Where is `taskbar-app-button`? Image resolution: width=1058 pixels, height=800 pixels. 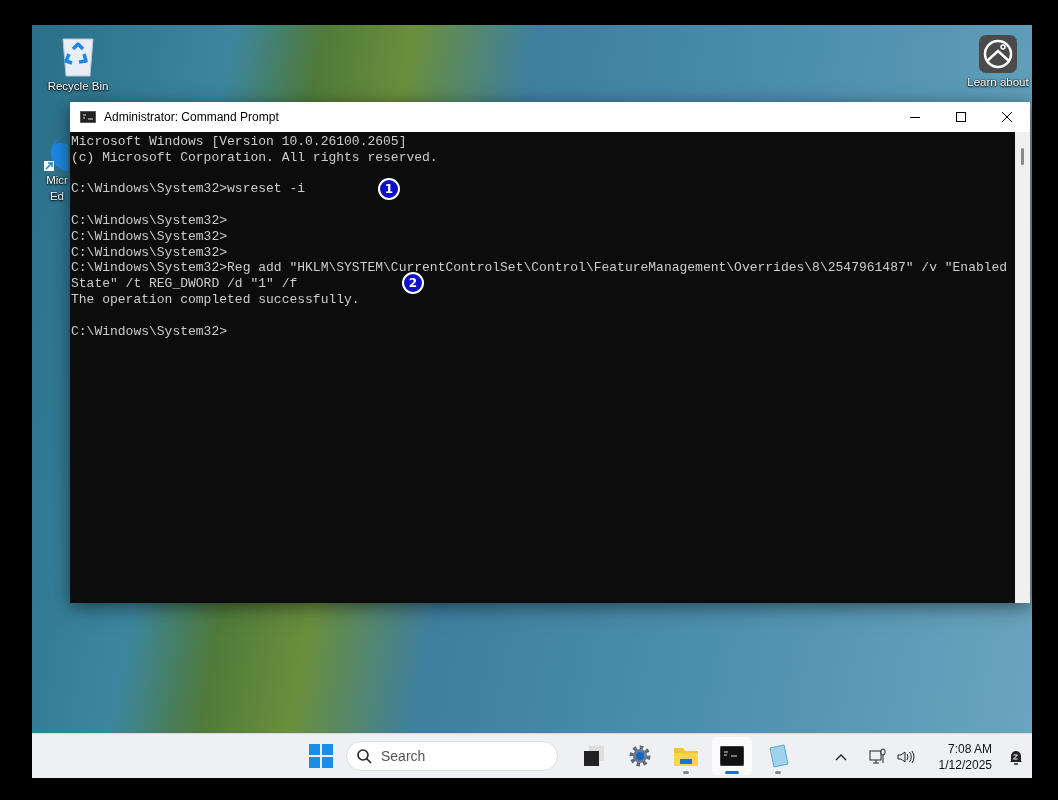
taskbar-app-button is located at coordinates (732, 756).